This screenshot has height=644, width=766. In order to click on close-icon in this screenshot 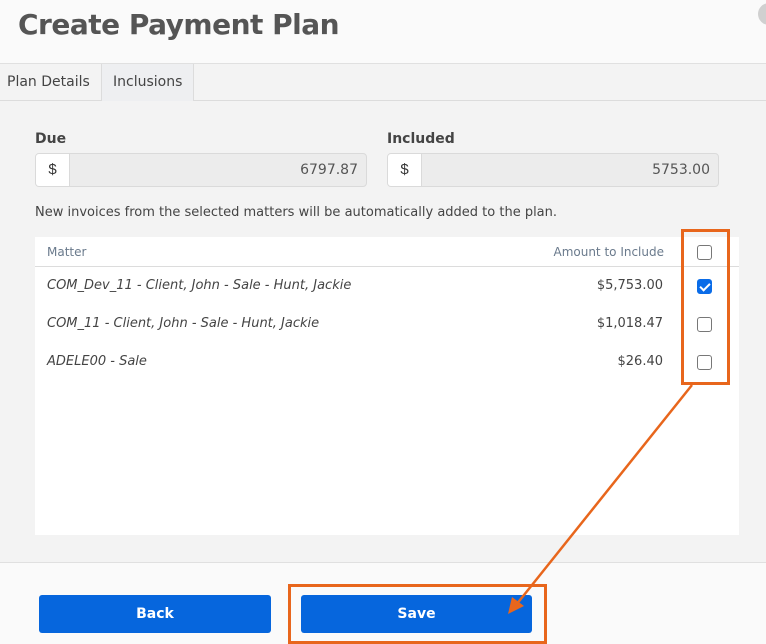, I will do `click(762, 14)`.